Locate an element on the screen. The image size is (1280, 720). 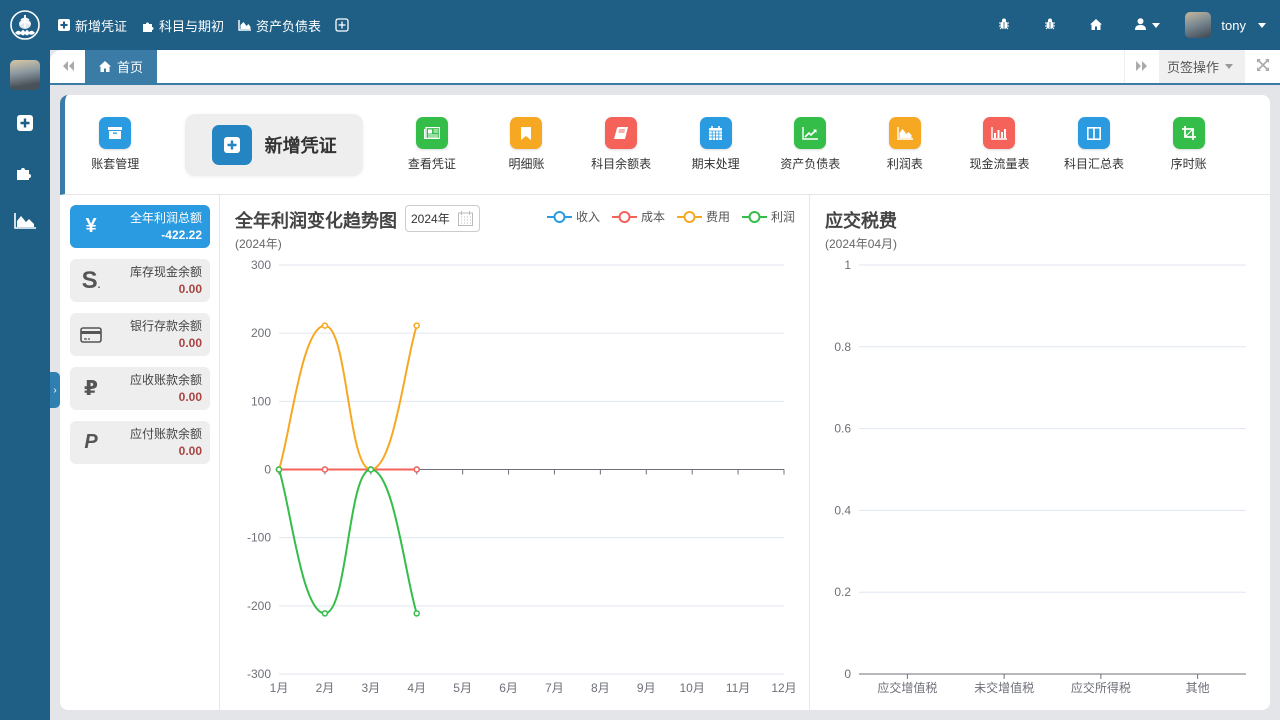
quick-item-label: 科目汇总表 is located at coordinates (1094, 164).